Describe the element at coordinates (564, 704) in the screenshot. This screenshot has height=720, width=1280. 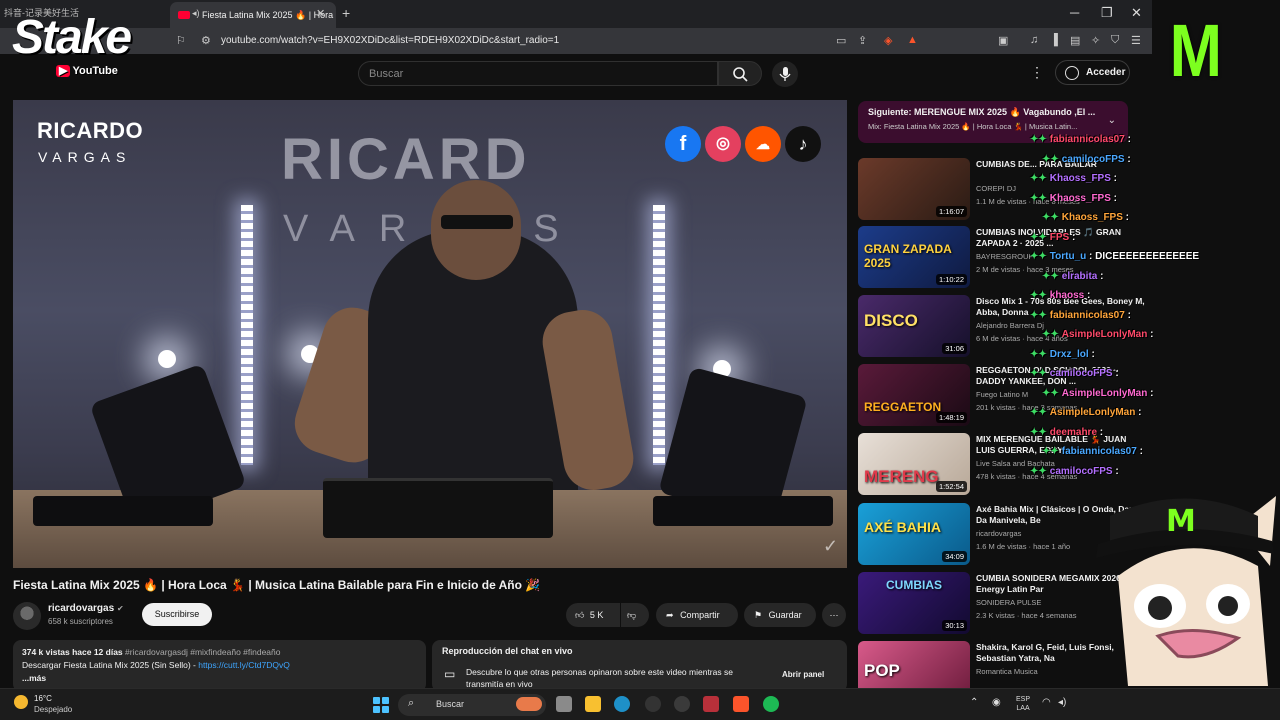
I see `task-view-icon` at that location.